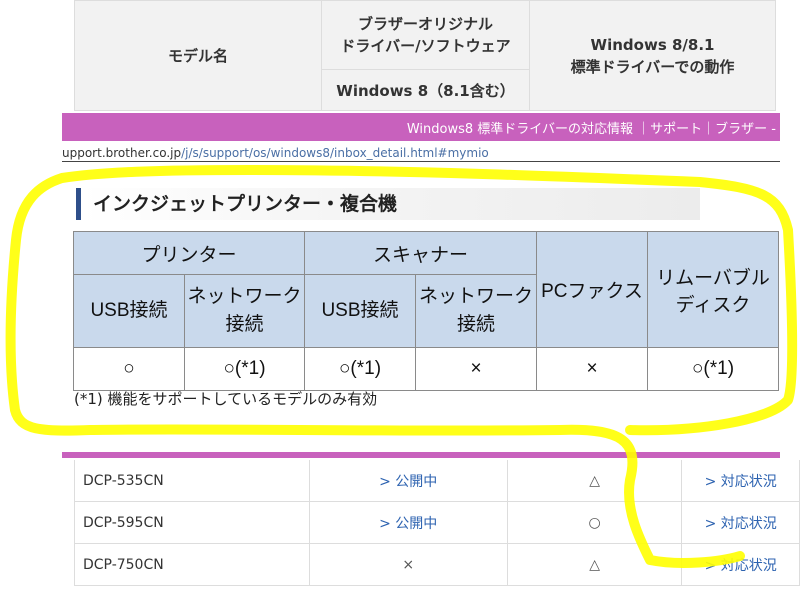 The width and height of the screenshot is (800, 590). What do you see at coordinates (652, 44) in the screenshot?
I see `standard-driver-header-line1: Windows 8/8.1` at bounding box center [652, 44].